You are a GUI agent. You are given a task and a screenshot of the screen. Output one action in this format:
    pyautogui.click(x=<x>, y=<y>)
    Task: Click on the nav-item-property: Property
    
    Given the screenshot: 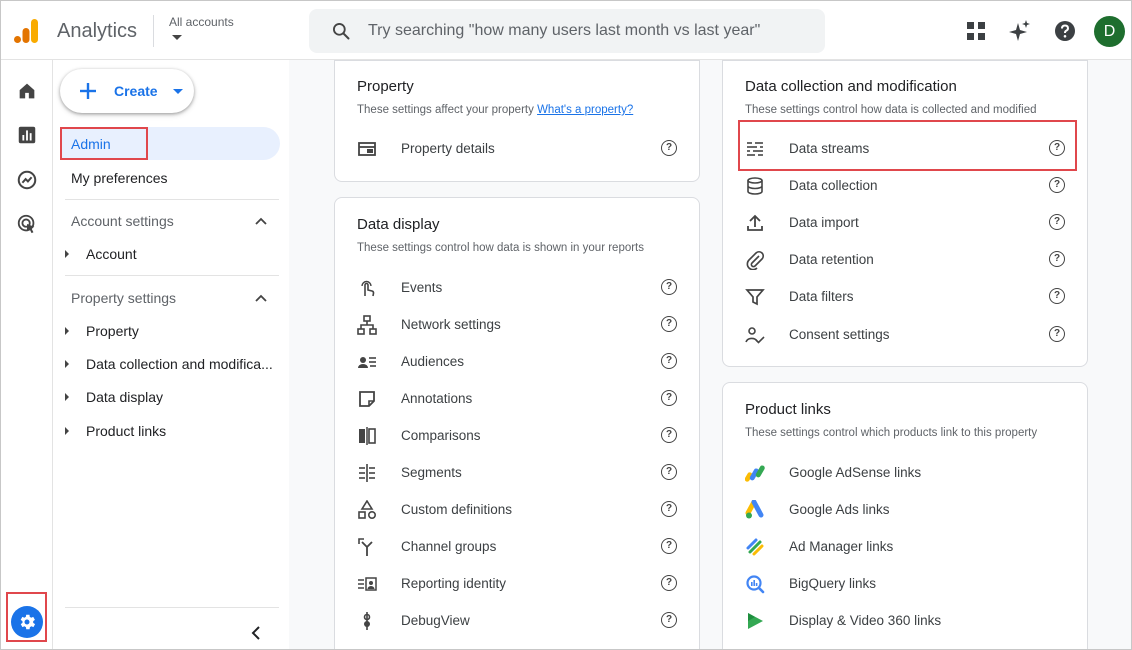 What is the action you would take?
    pyautogui.click(x=112, y=331)
    